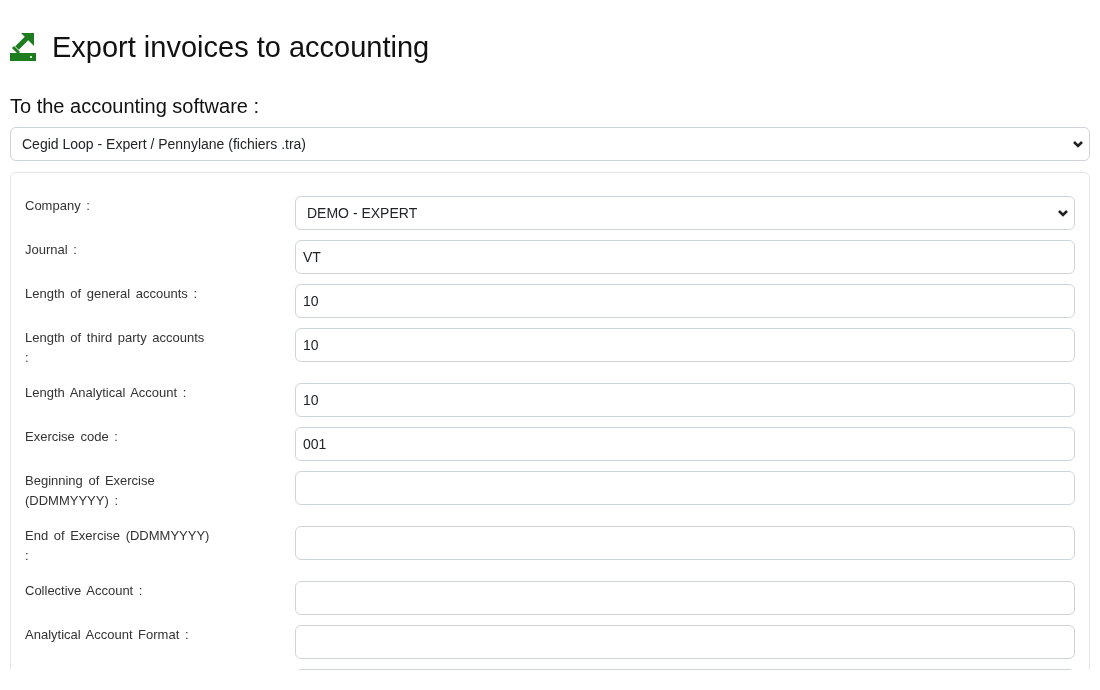 The width and height of the screenshot is (1100, 690). What do you see at coordinates (23, 47) in the screenshot?
I see `export-arrow-icon` at bounding box center [23, 47].